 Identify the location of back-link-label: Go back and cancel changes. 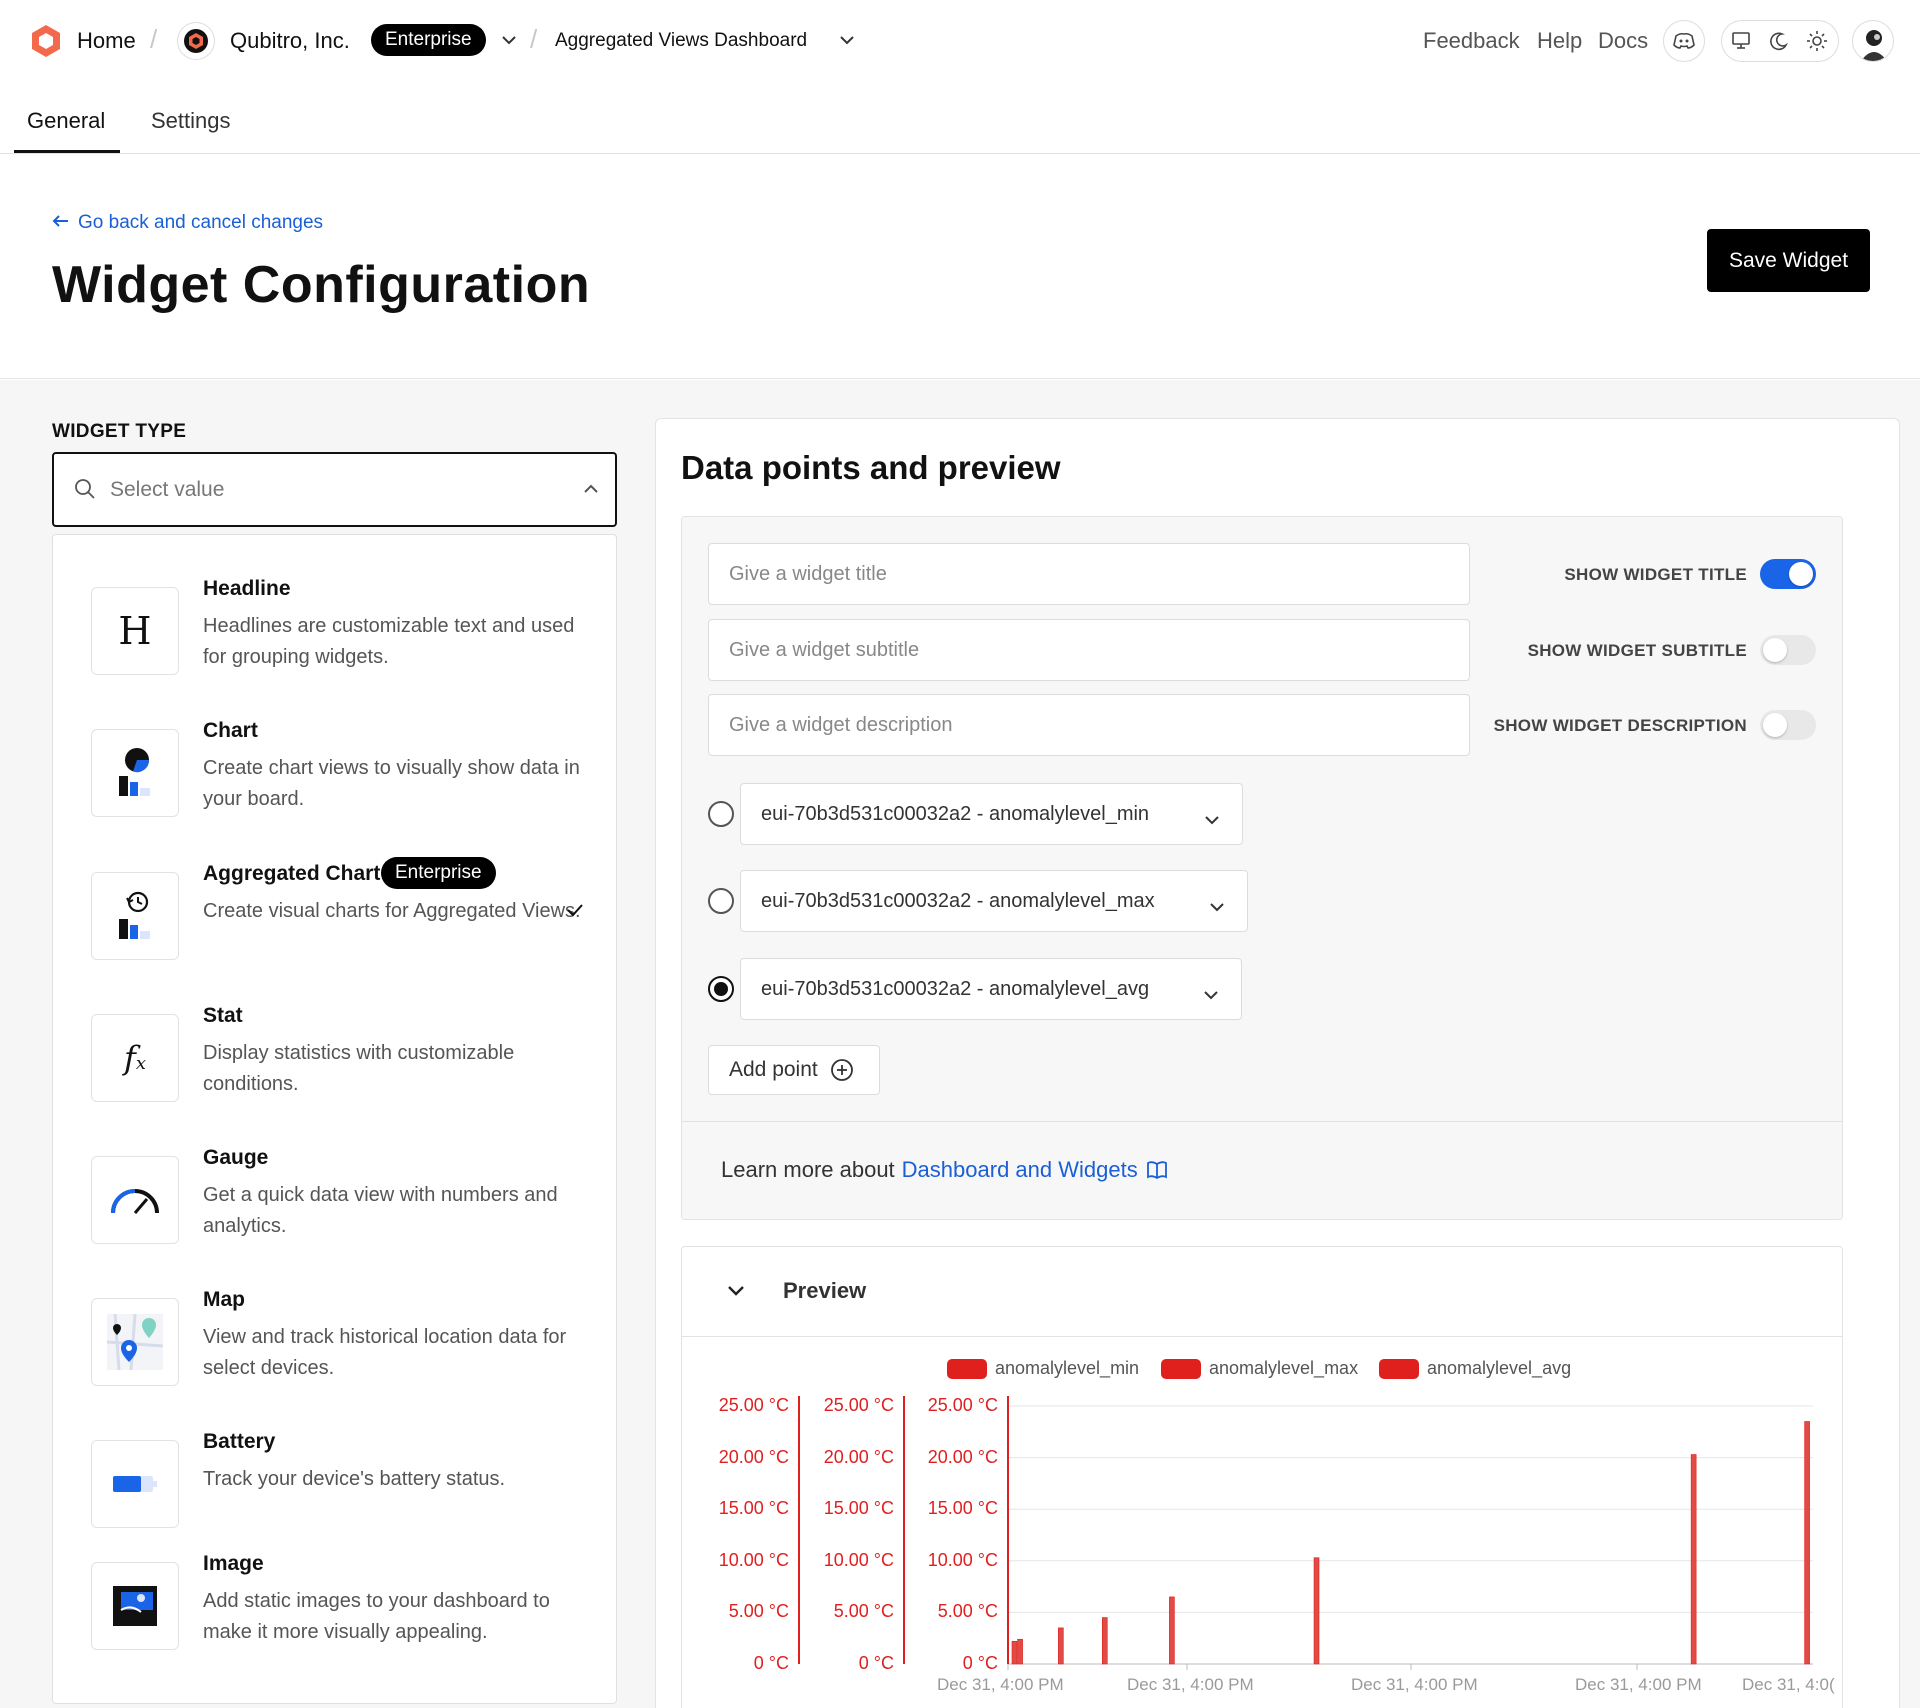
(201, 222).